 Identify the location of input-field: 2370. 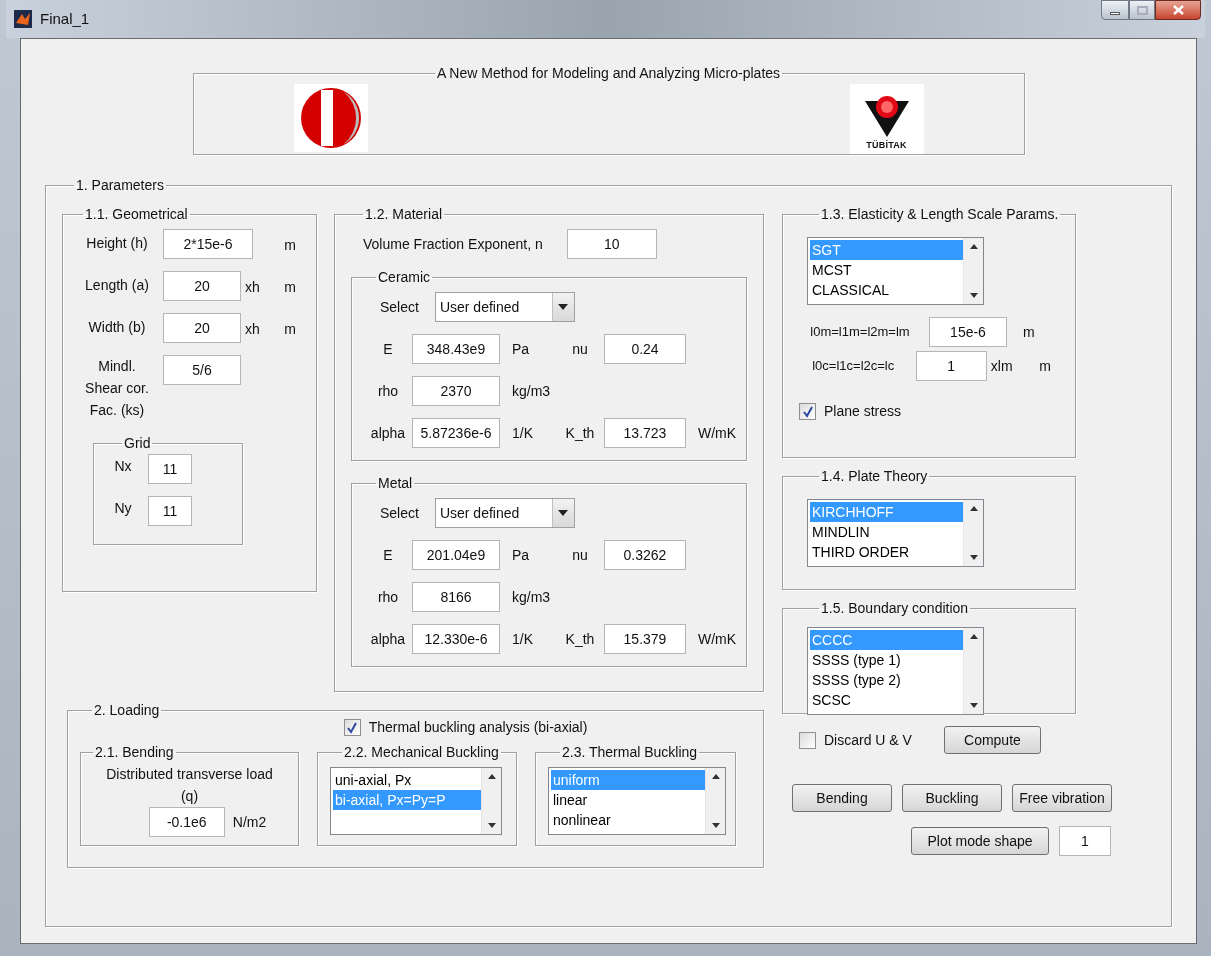
(456, 391).